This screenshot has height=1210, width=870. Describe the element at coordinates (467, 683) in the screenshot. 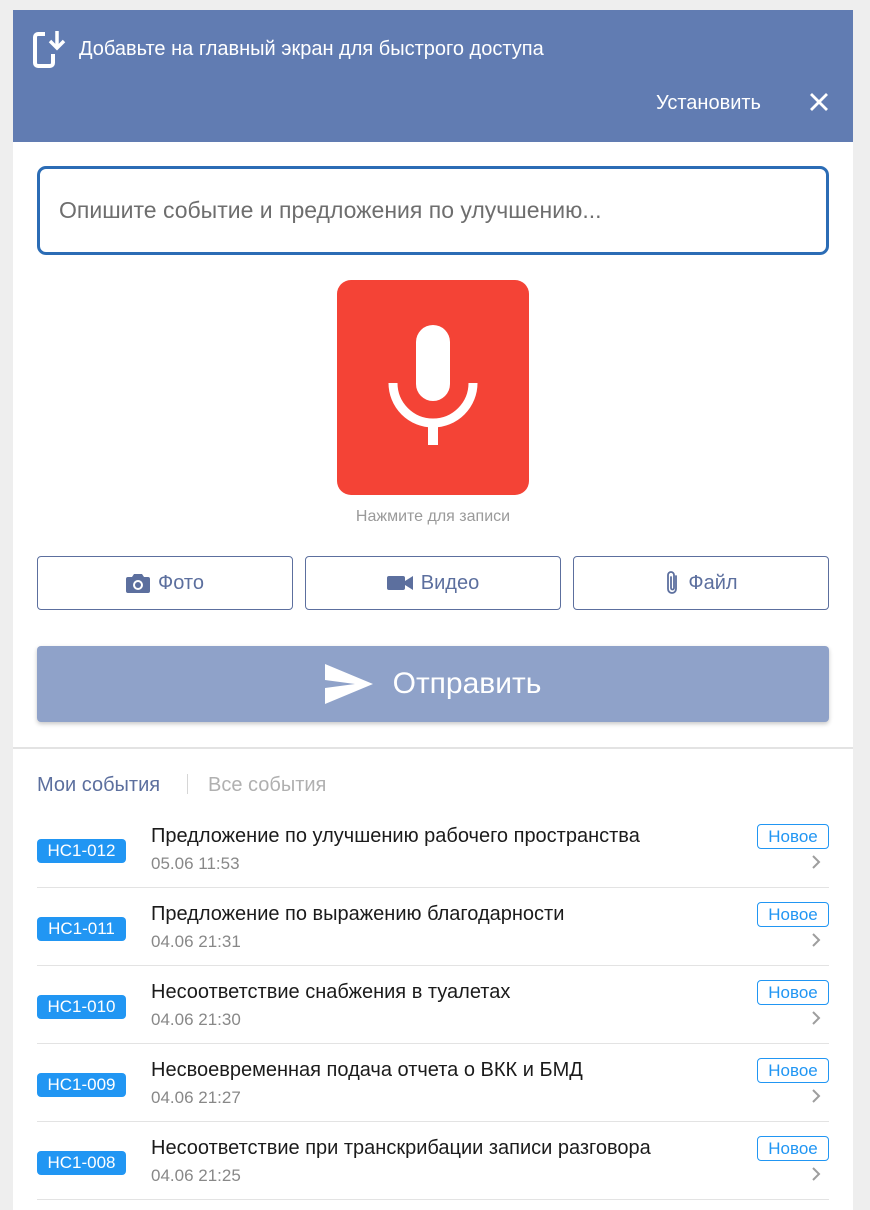

I see `send-label: Отправить` at that location.